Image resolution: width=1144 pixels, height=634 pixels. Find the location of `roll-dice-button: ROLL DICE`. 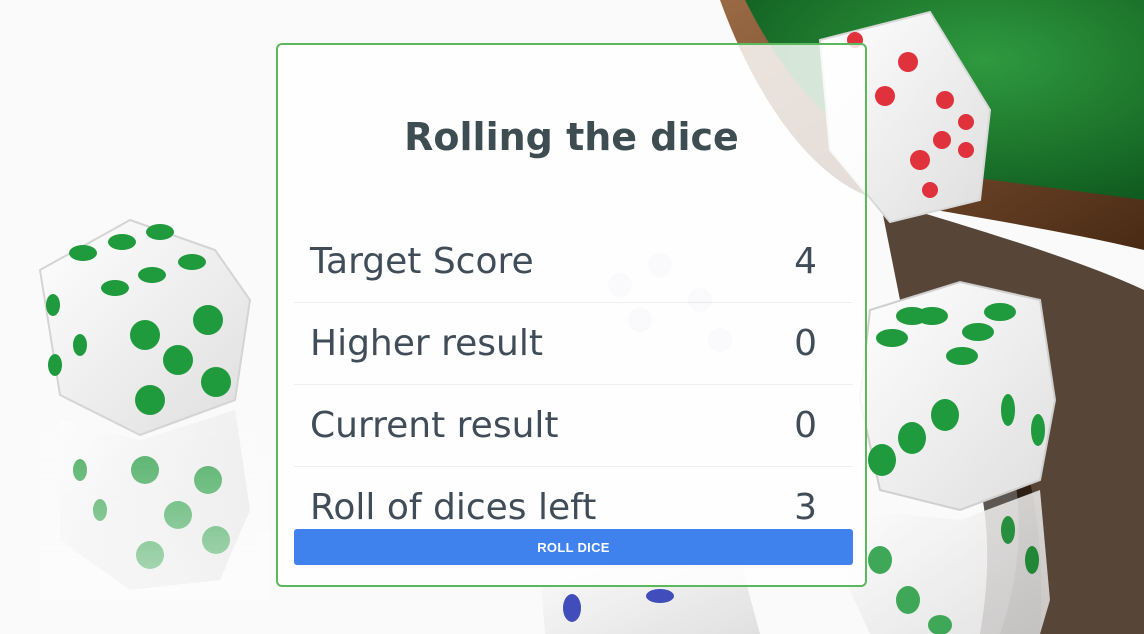

roll-dice-button: ROLL DICE is located at coordinates (573, 547).